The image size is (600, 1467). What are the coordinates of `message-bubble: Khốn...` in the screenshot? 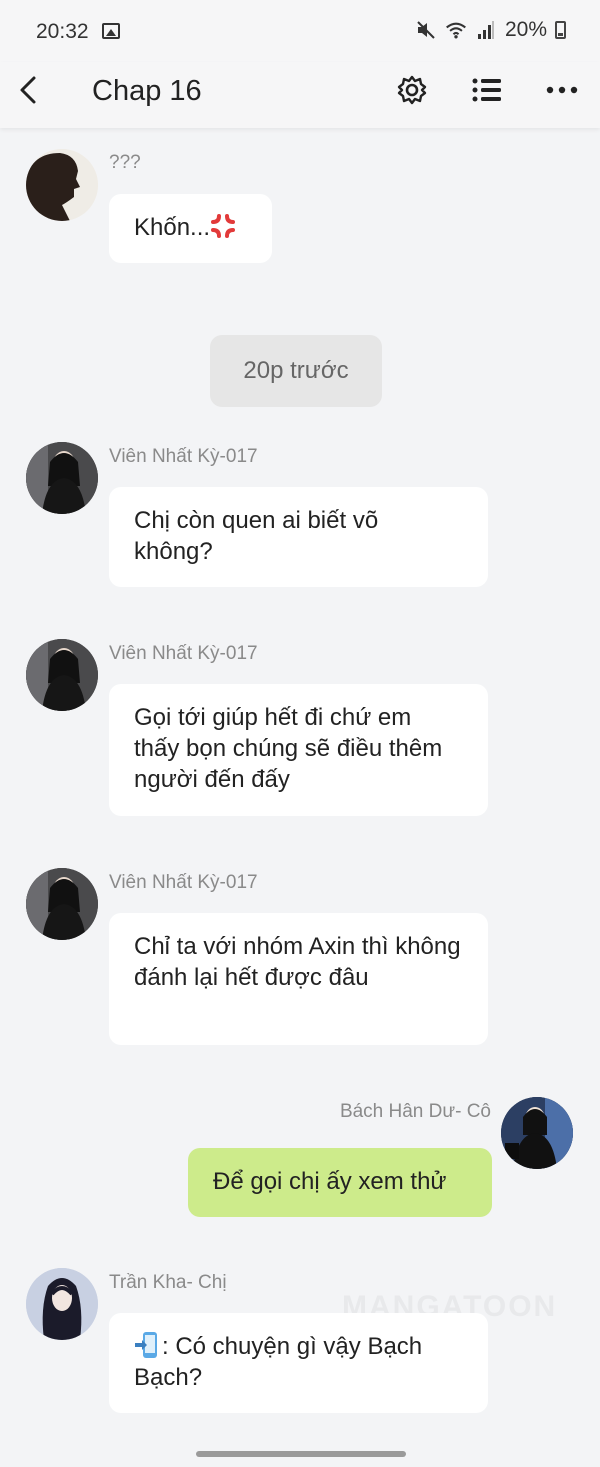 It's located at (190, 228).